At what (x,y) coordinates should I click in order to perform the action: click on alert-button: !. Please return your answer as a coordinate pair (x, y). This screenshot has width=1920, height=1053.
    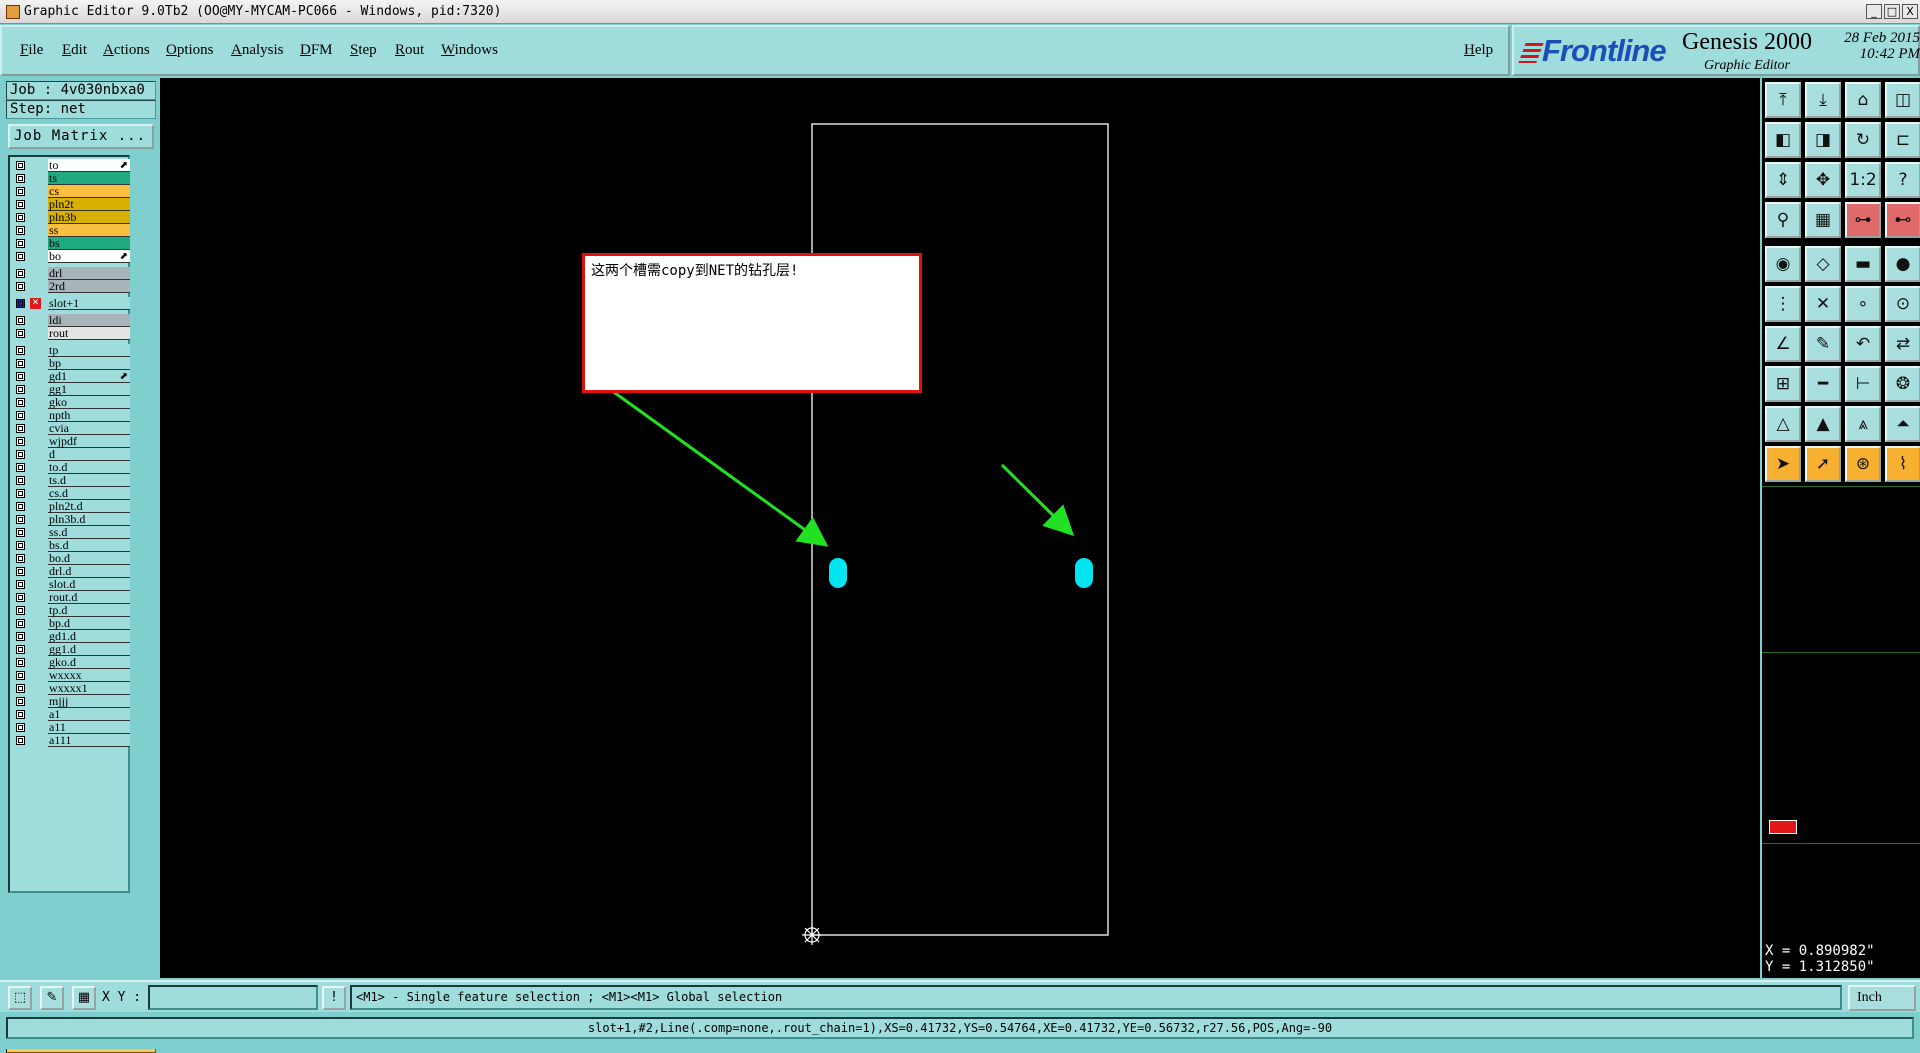
    Looking at the image, I should click on (334, 998).